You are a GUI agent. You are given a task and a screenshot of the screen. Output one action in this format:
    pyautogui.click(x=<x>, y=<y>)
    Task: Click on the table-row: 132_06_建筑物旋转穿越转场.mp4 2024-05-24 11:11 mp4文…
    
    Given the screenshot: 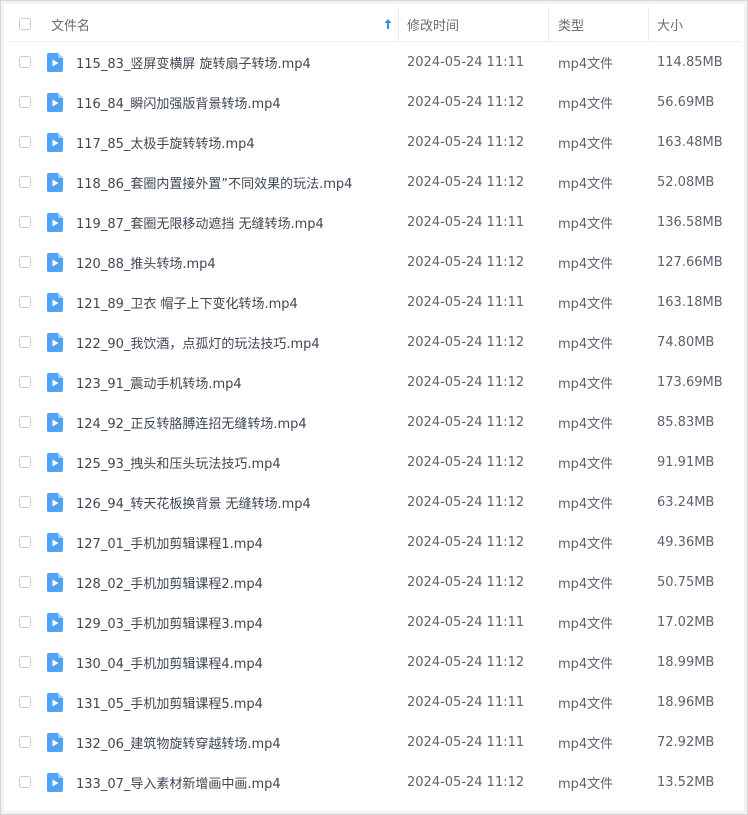 What is the action you would take?
    pyautogui.click(x=375, y=742)
    